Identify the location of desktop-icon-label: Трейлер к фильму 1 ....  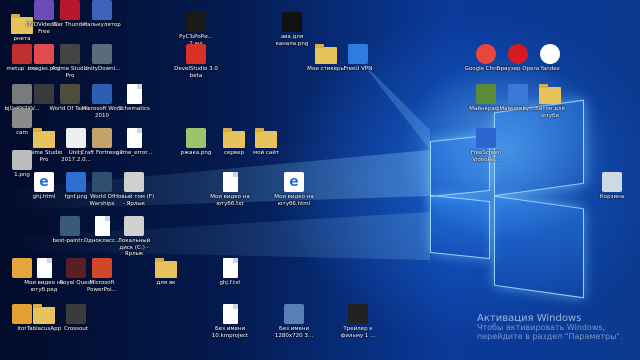
(358, 332).